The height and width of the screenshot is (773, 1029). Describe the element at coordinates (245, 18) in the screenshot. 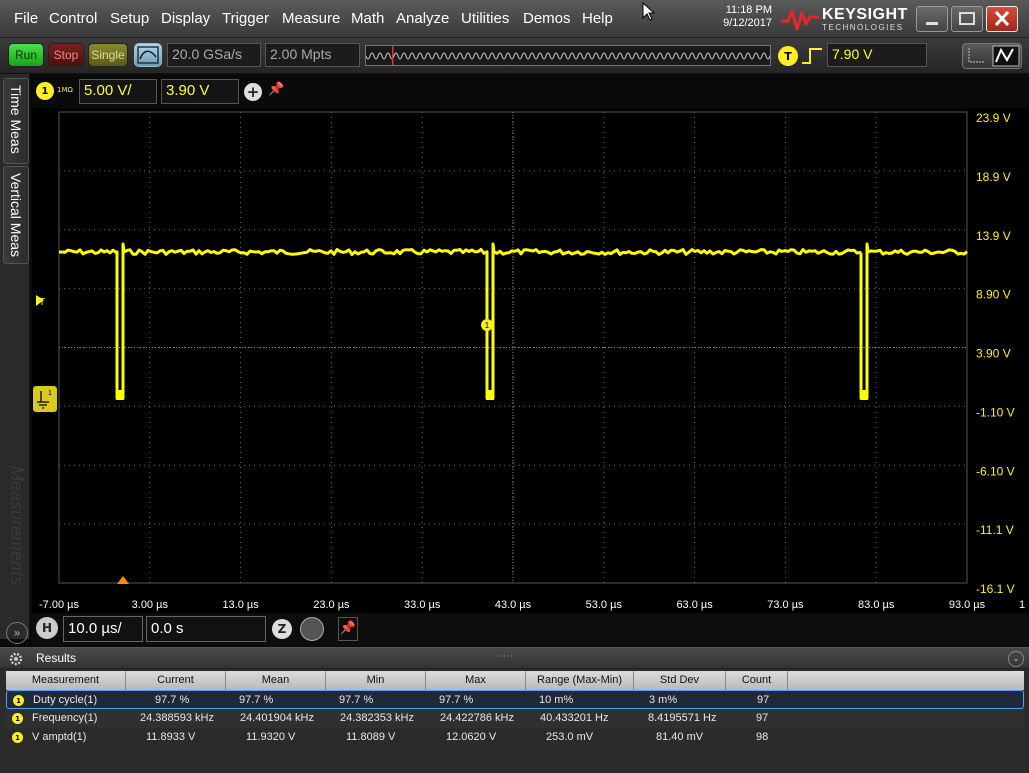

I see `menu-trigger: Trigger` at that location.